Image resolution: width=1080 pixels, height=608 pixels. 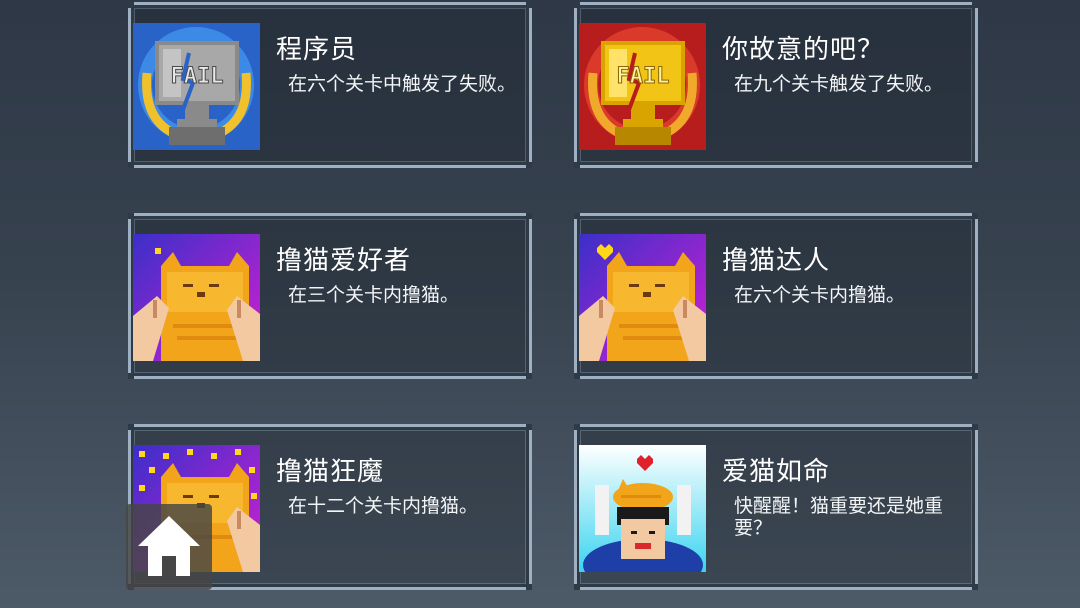 What do you see at coordinates (839, 84) in the screenshot?
I see `achievement-description: 在九个关卡触发了失败。` at bounding box center [839, 84].